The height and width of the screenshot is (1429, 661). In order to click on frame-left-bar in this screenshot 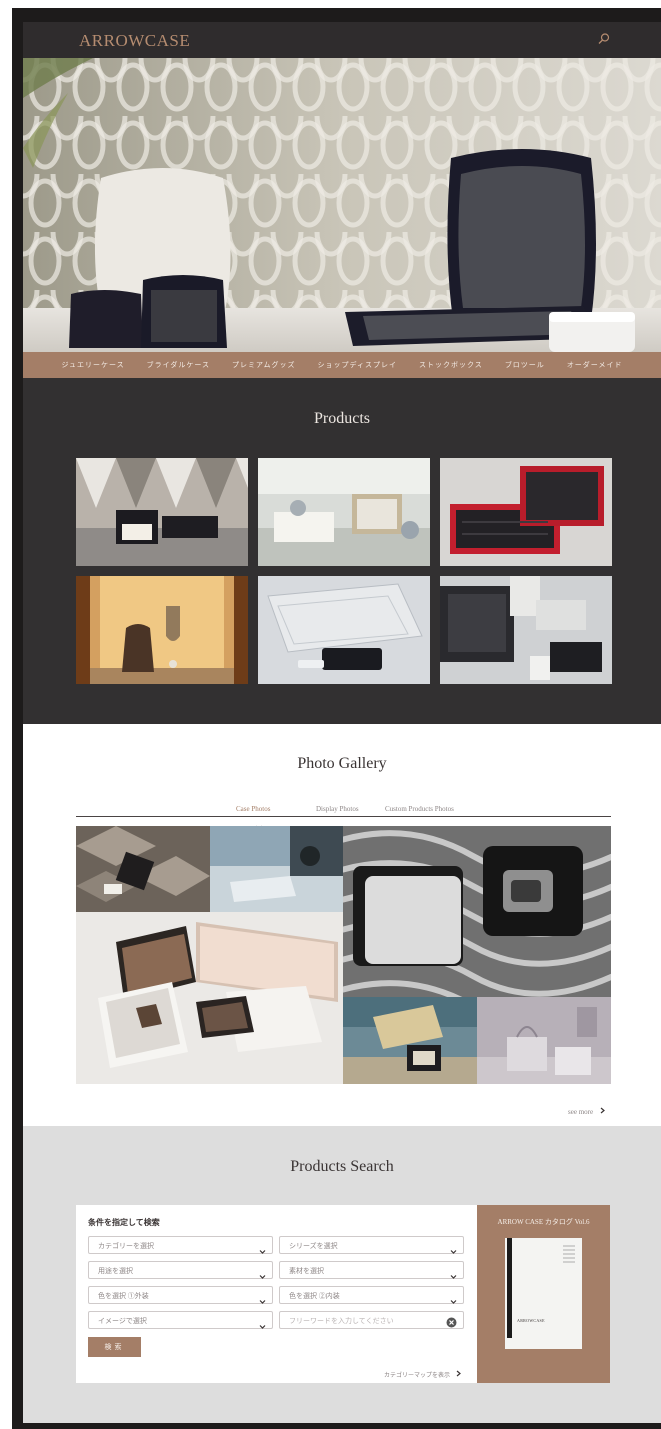, I will do `click(17, 718)`.